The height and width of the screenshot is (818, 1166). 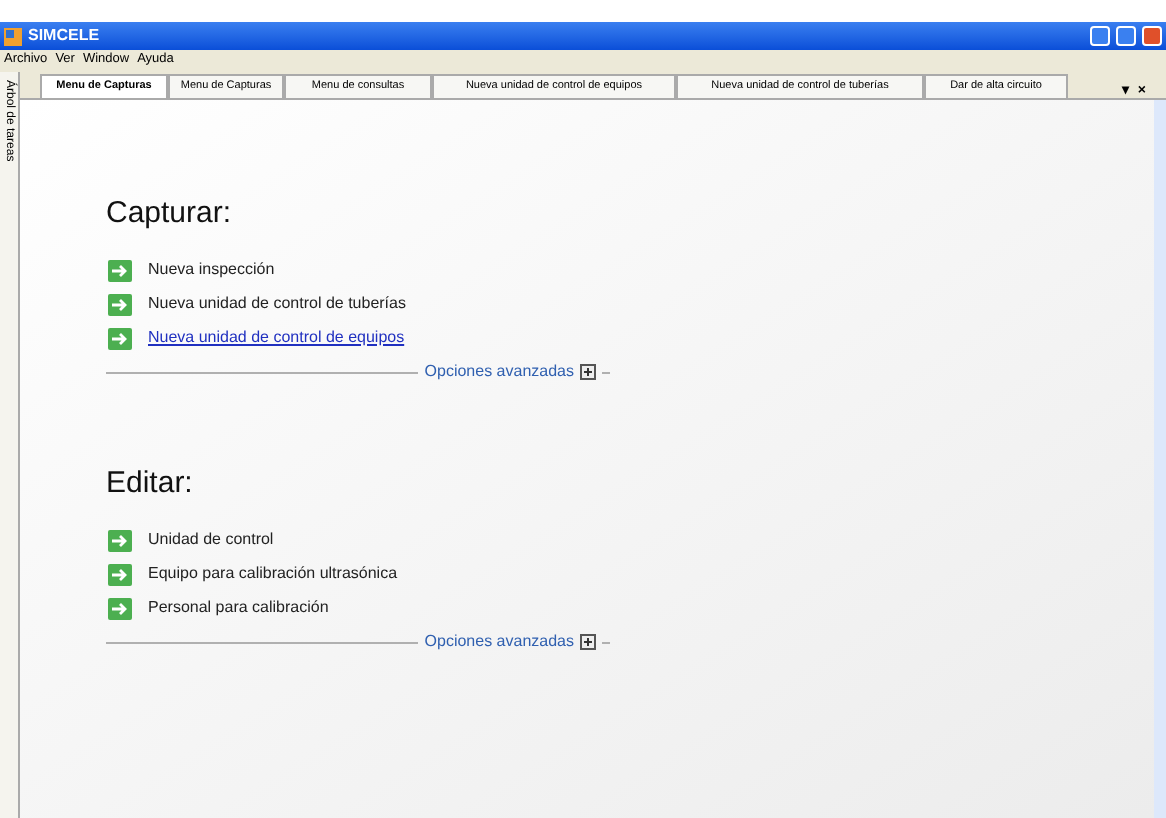 I want to click on task-link: Nueva unidad de control de tuberías, so click(x=277, y=304).